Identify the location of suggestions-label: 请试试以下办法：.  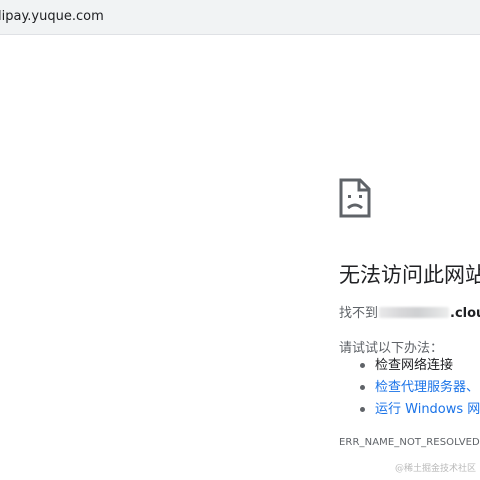
(391, 348).